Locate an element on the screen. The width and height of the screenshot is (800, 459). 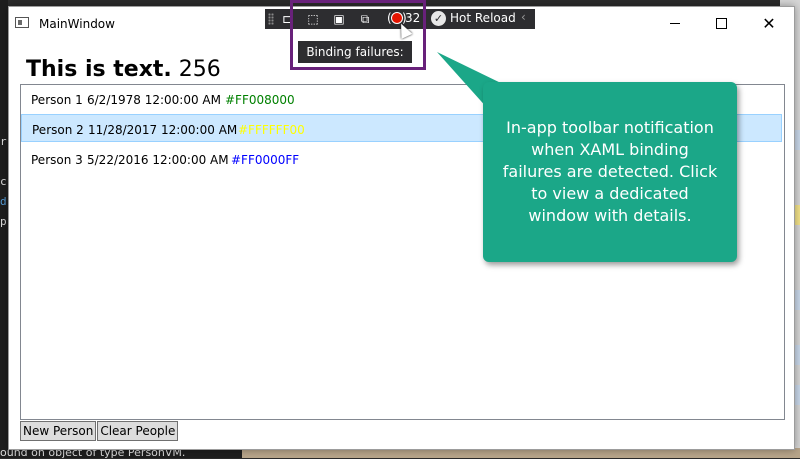
new-person-button: New Person is located at coordinates (58, 431).